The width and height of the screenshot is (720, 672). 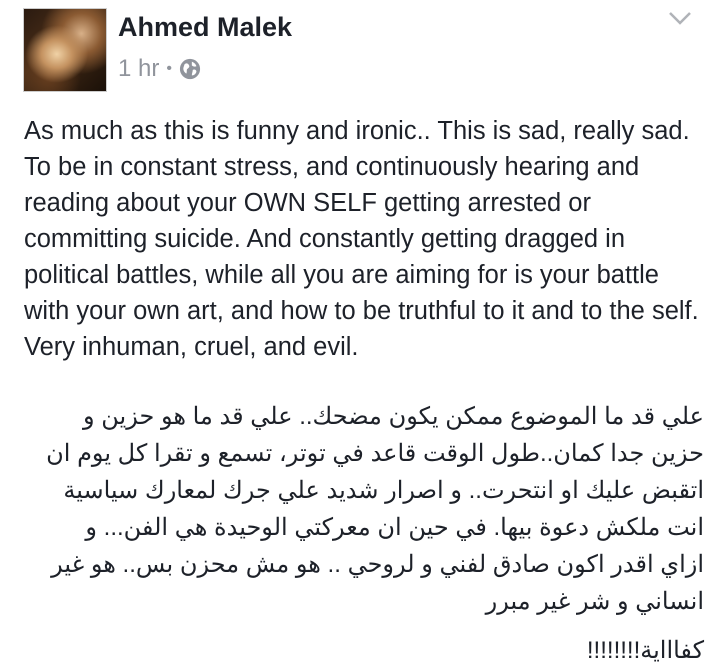 What do you see at coordinates (360, 50) in the screenshot?
I see `post-header: Ahmed Malek 1 hr •` at bounding box center [360, 50].